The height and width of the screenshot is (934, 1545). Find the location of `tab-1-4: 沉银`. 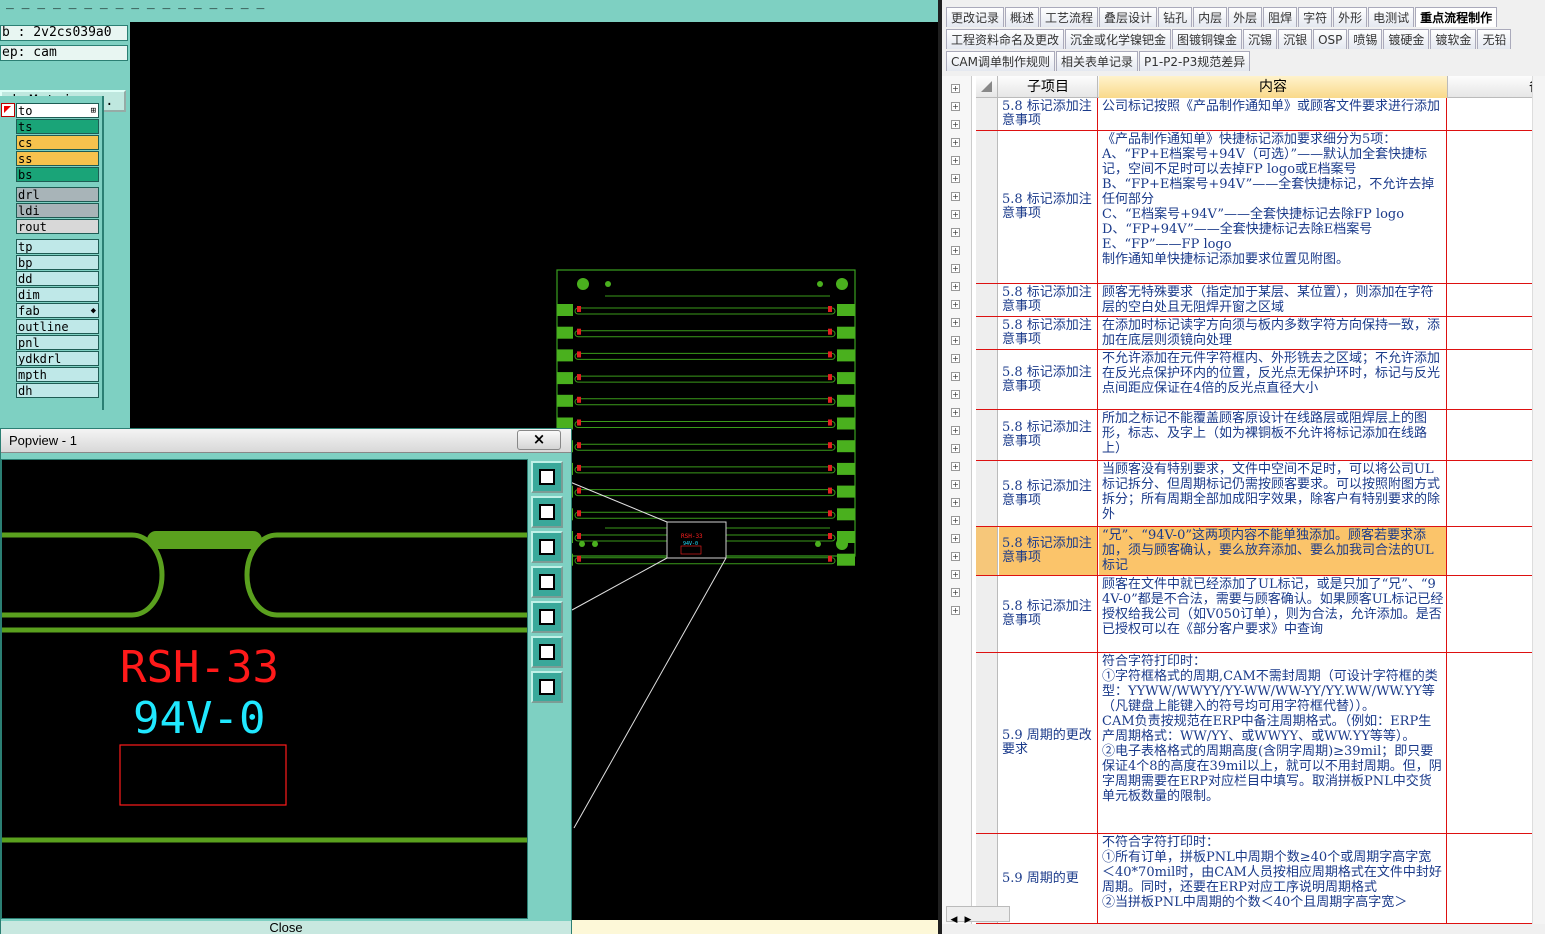

tab-1-4: 沉银 is located at coordinates (1295, 39).